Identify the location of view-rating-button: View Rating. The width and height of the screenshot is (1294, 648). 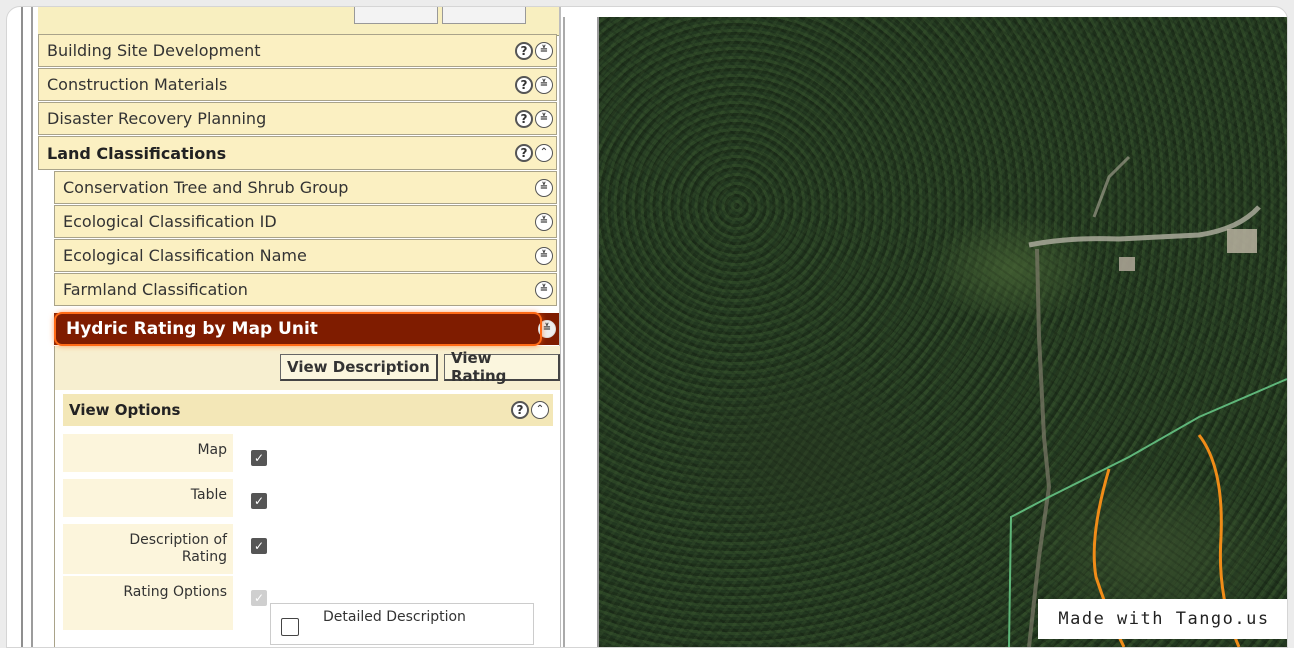
(502, 367).